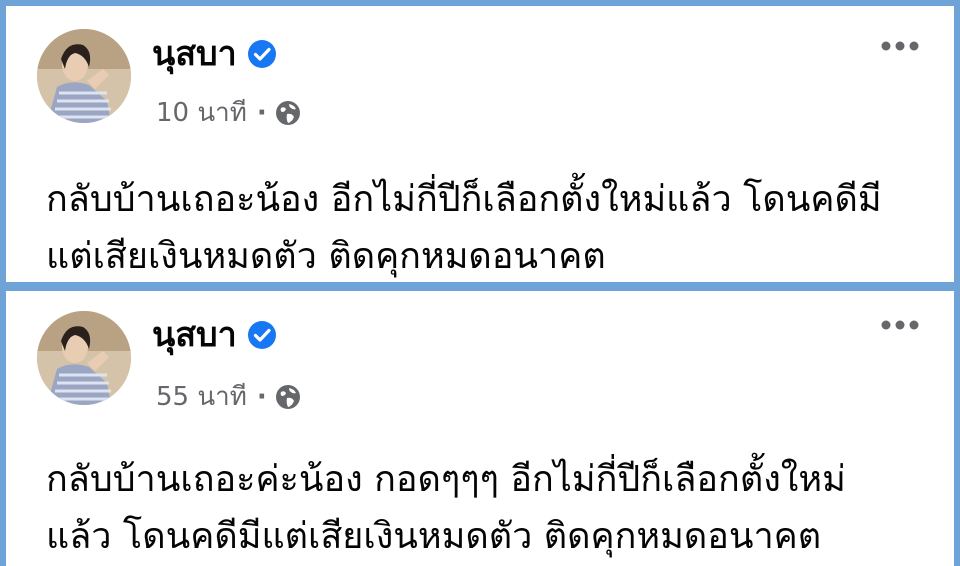  What do you see at coordinates (201, 397) in the screenshot?
I see `post-timestamp: 55 นาที` at bounding box center [201, 397].